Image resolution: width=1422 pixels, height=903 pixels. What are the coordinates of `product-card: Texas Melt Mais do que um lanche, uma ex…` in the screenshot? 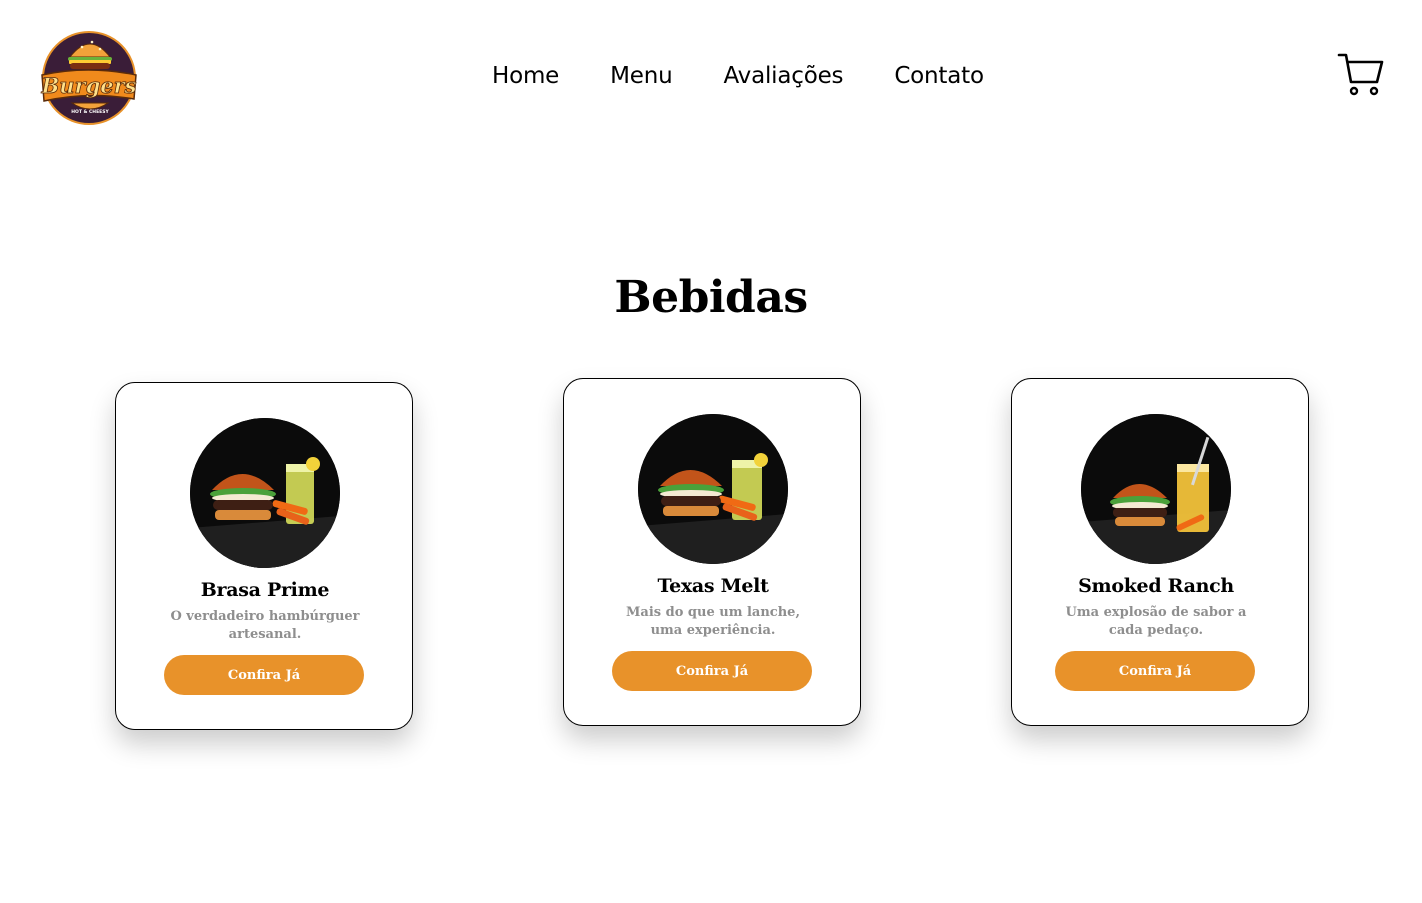 It's located at (712, 552).